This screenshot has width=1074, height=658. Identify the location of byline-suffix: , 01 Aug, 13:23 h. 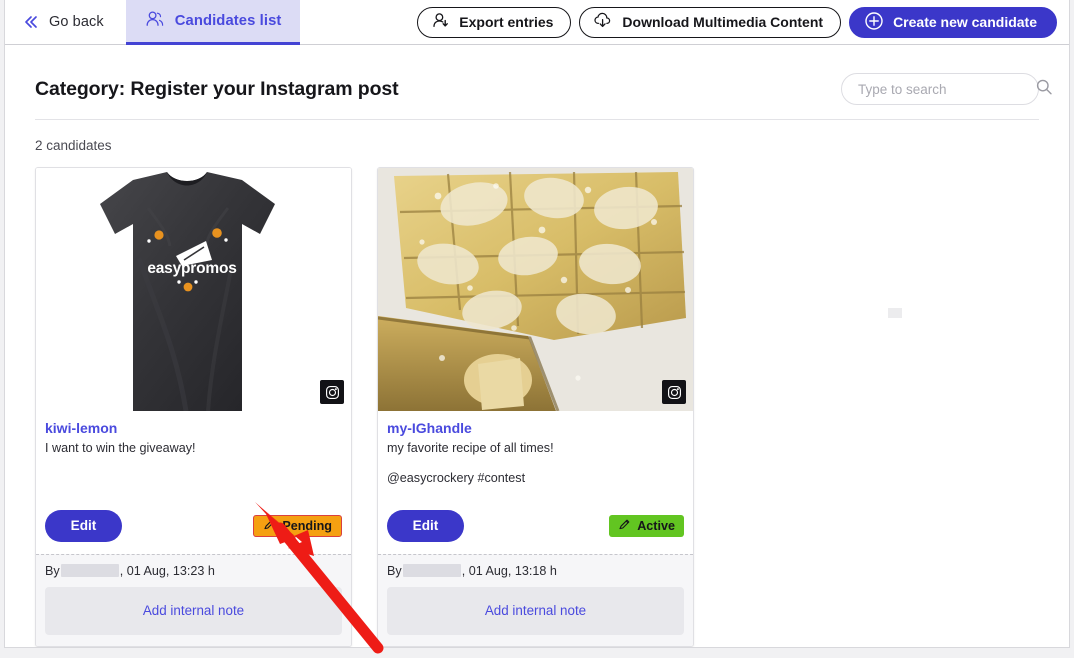
(167, 570).